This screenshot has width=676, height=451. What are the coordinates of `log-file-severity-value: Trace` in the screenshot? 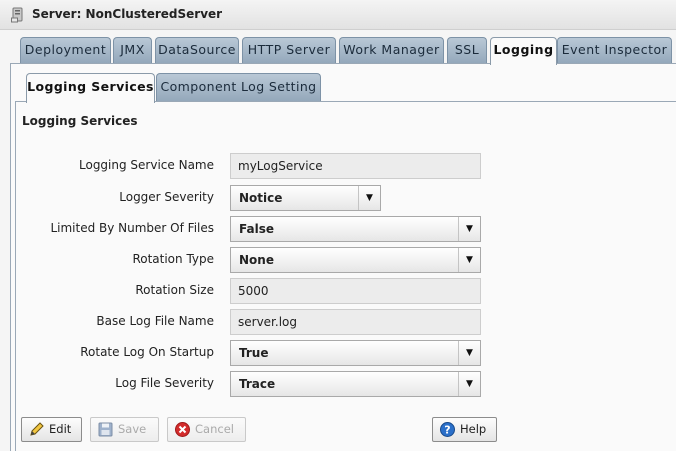 It's located at (257, 384).